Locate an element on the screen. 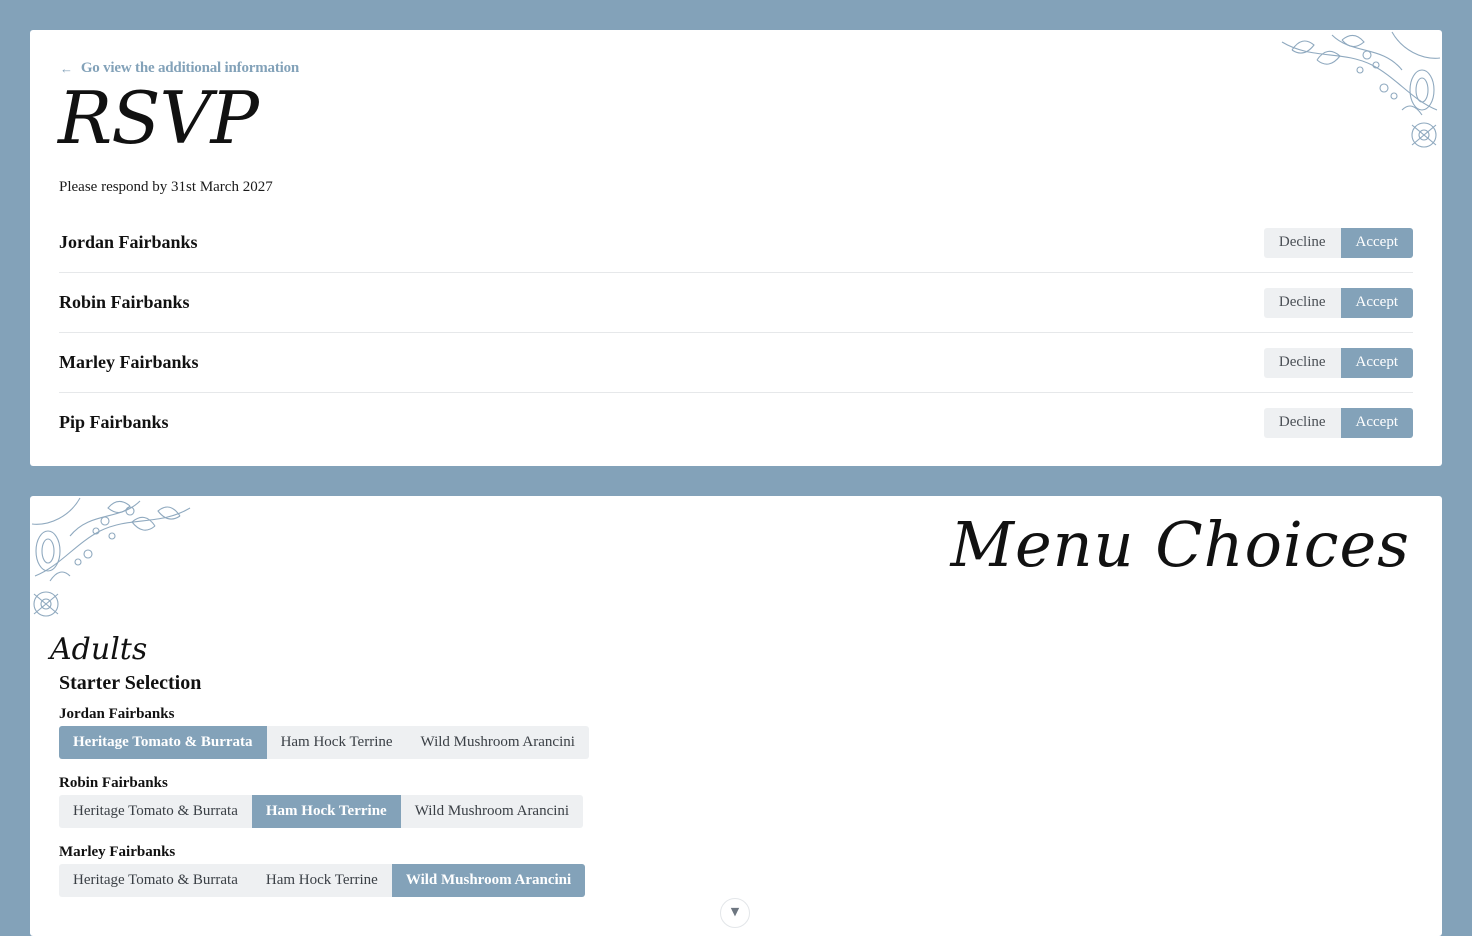 The width and height of the screenshot is (1472, 936). rsvp-title: RSVP is located at coordinates (158, 118).